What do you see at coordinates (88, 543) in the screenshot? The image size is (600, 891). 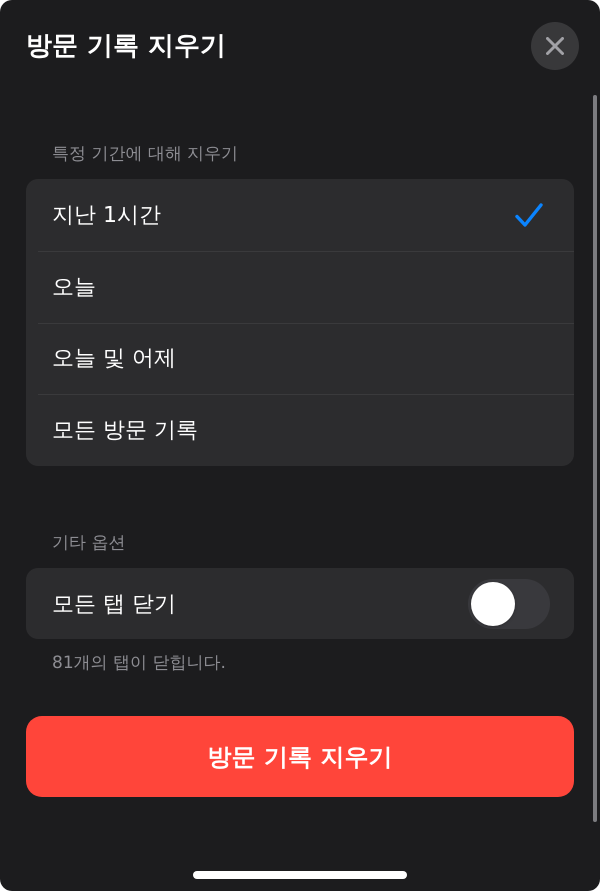 I see `section-header: 기타 옵션` at bounding box center [88, 543].